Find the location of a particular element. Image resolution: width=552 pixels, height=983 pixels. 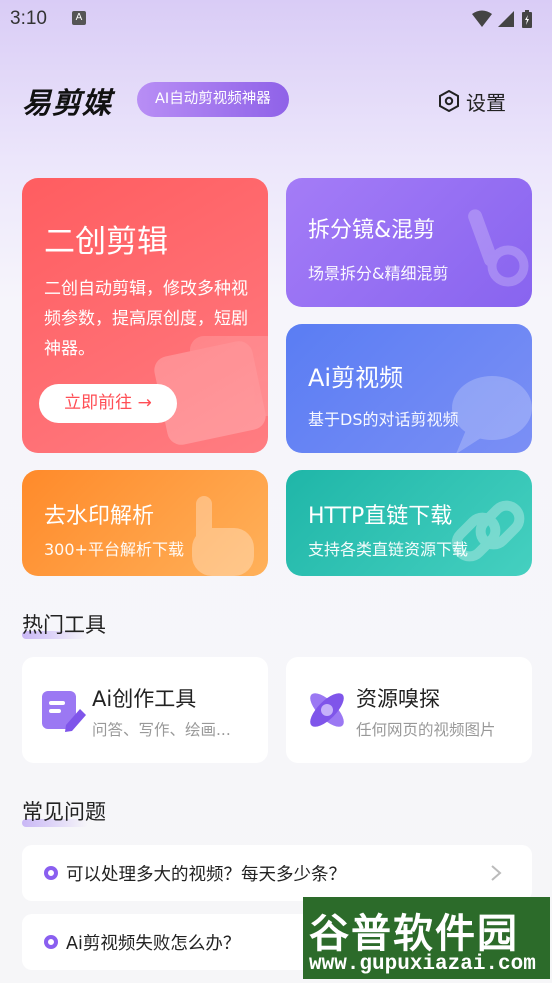

watermark-subtitle: 300+平台解析下载 is located at coordinates (114, 549).